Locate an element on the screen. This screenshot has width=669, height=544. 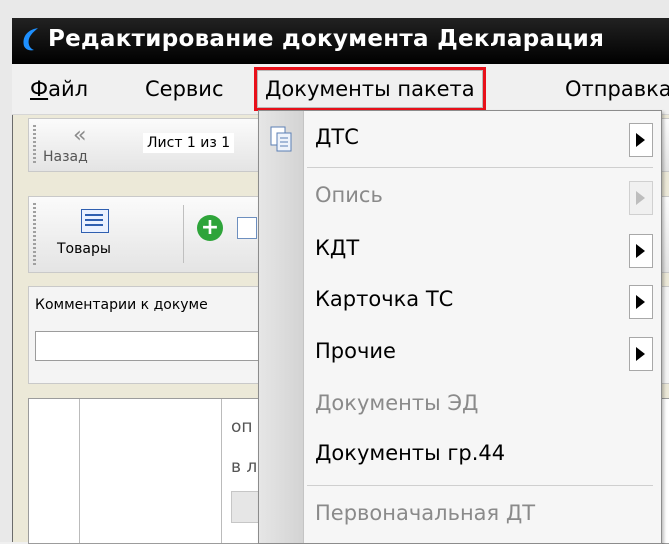
menu-item-label: КДТ is located at coordinates (337, 248).